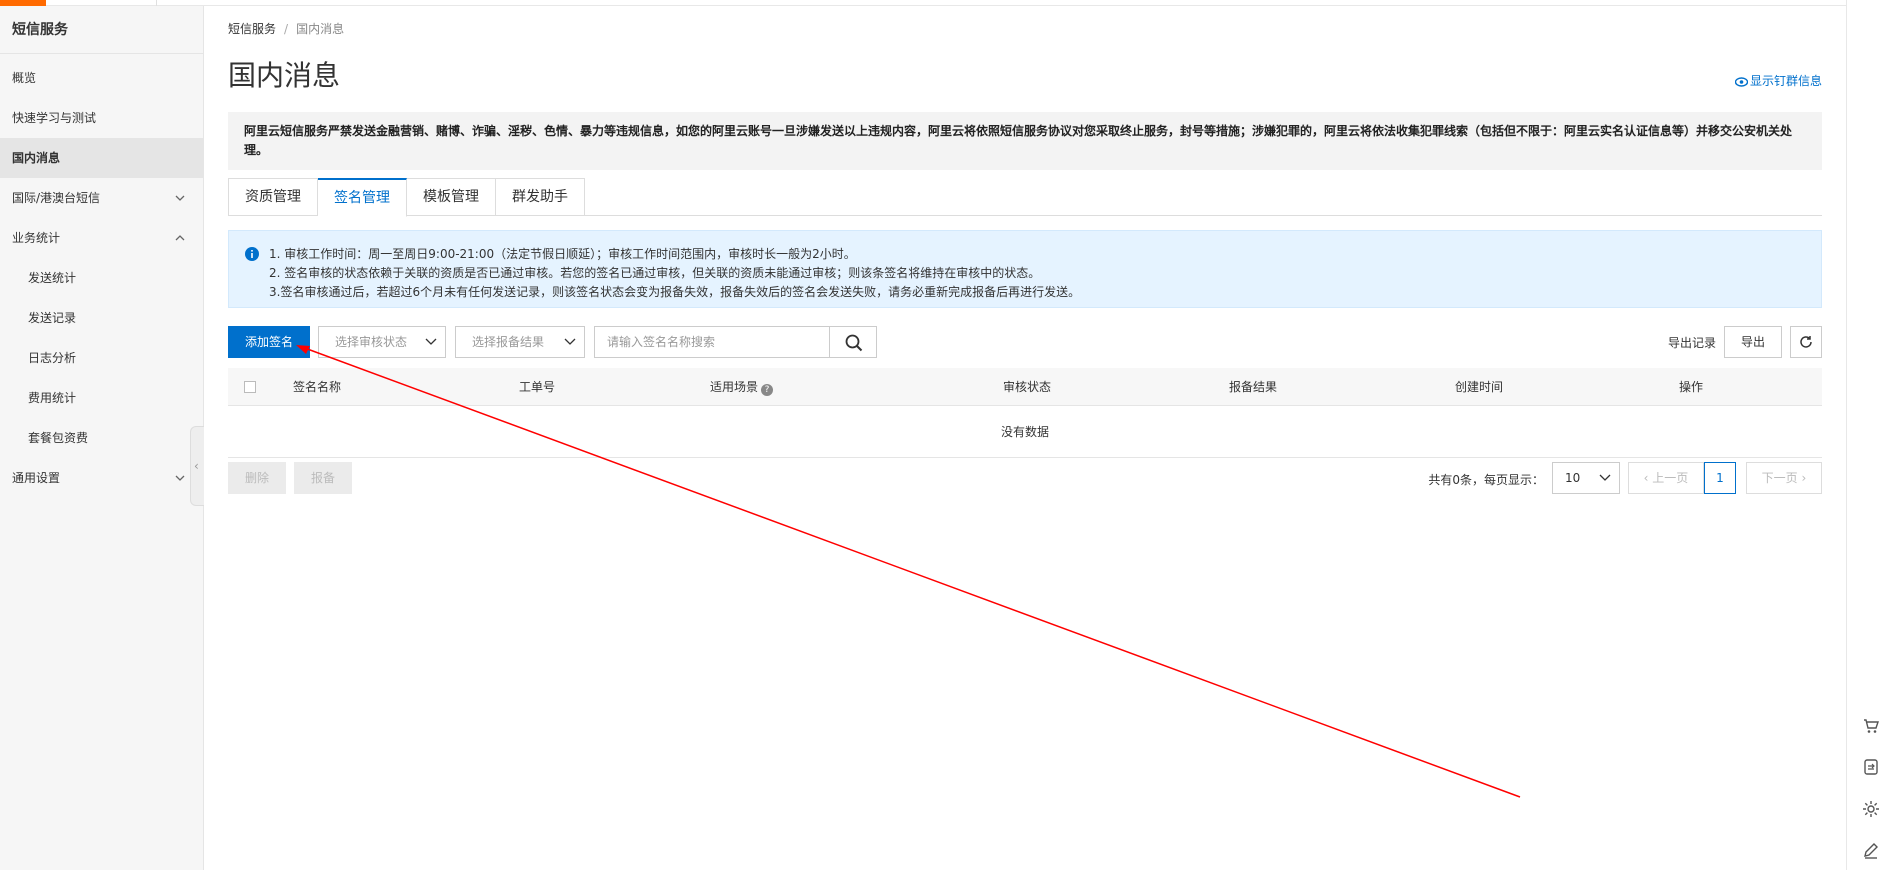 The image size is (1894, 870). Describe the element at coordinates (1870, 435) in the screenshot. I see `right-tool-rail` at that location.